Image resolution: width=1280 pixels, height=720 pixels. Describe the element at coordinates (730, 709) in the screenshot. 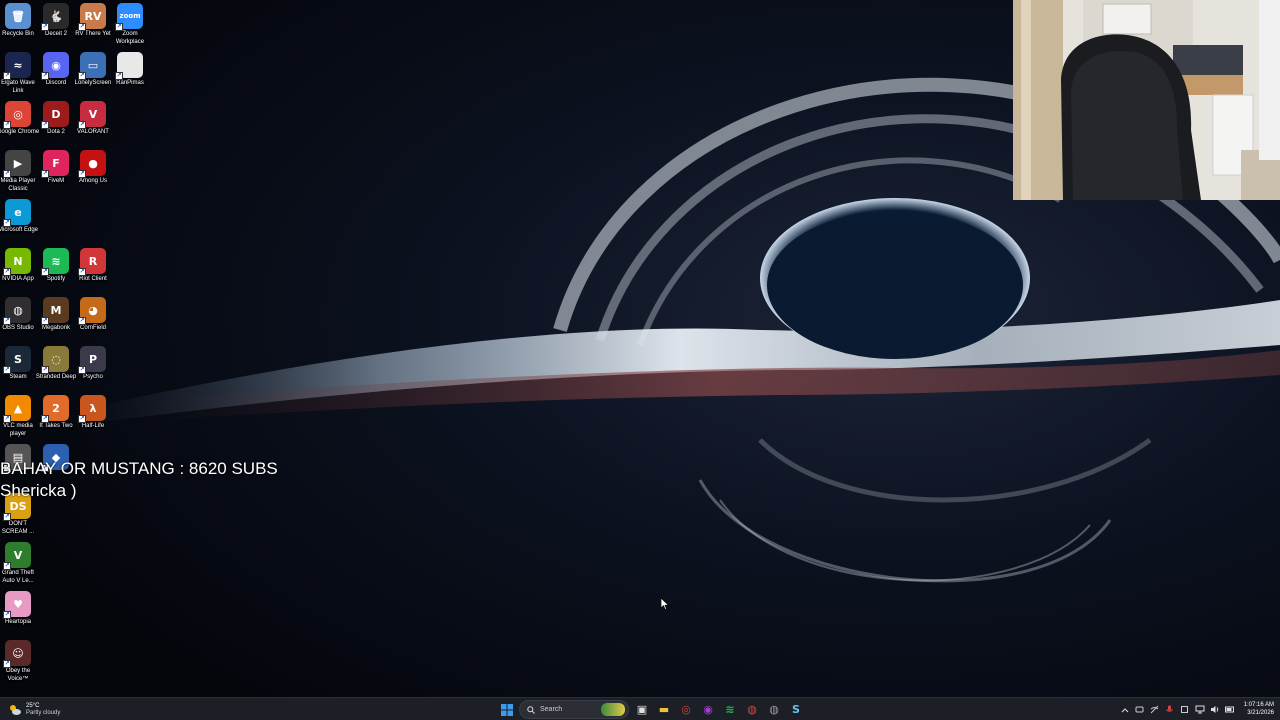

I see `taskbar-button-spotify-taskbar: ≋` at that location.